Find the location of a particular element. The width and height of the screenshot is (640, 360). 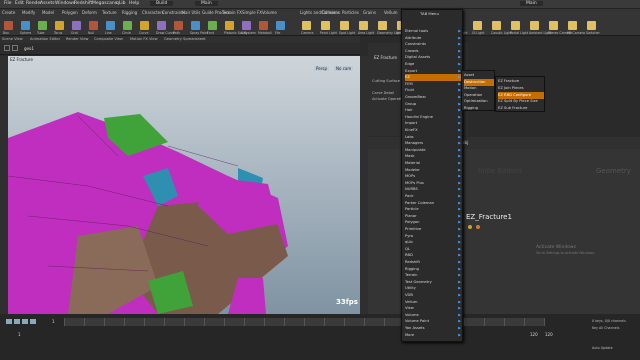

tab-menu-item: Redshift ▶ is located at coordinates (433, 262).